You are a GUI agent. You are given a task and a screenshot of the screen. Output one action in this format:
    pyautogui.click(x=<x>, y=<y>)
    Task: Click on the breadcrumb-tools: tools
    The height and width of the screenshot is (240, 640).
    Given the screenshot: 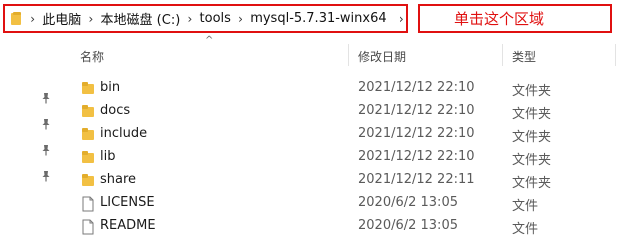 What is the action you would take?
    pyautogui.click(x=215, y=18)
    